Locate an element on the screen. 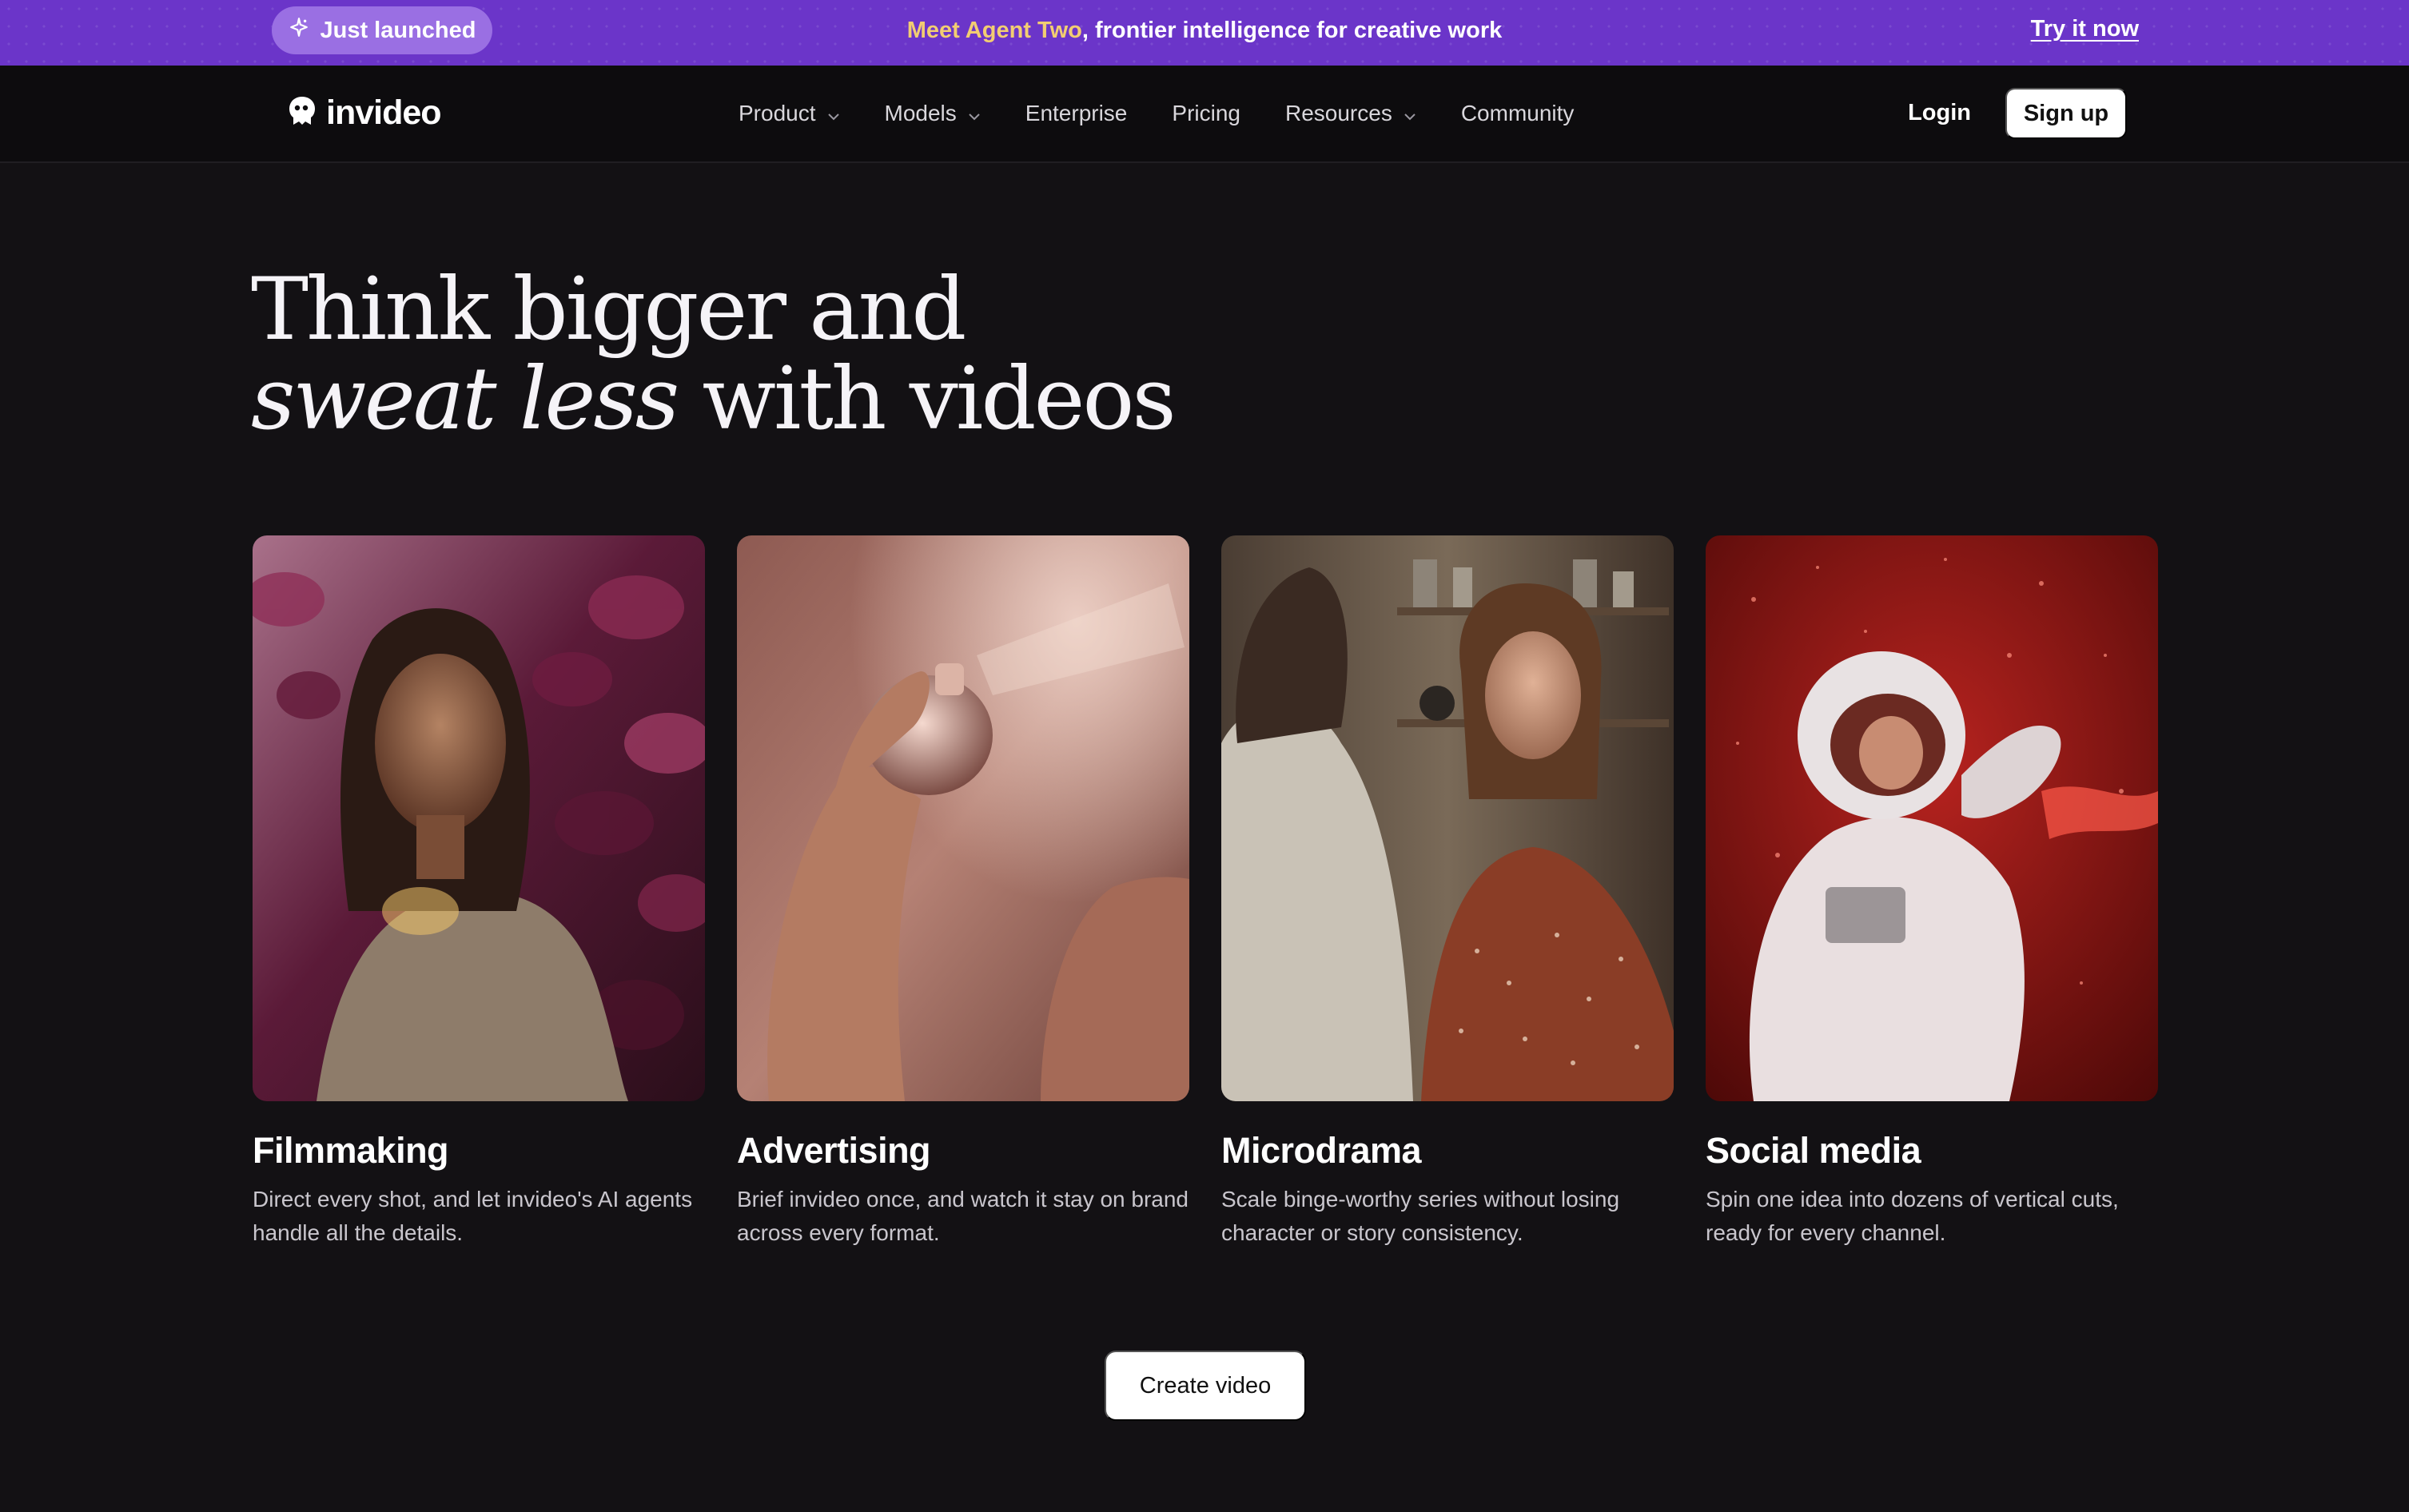 The width and height of the screenshot is (2409, 1512). headline-italic: sweat less is located at coordinates (465, 399).